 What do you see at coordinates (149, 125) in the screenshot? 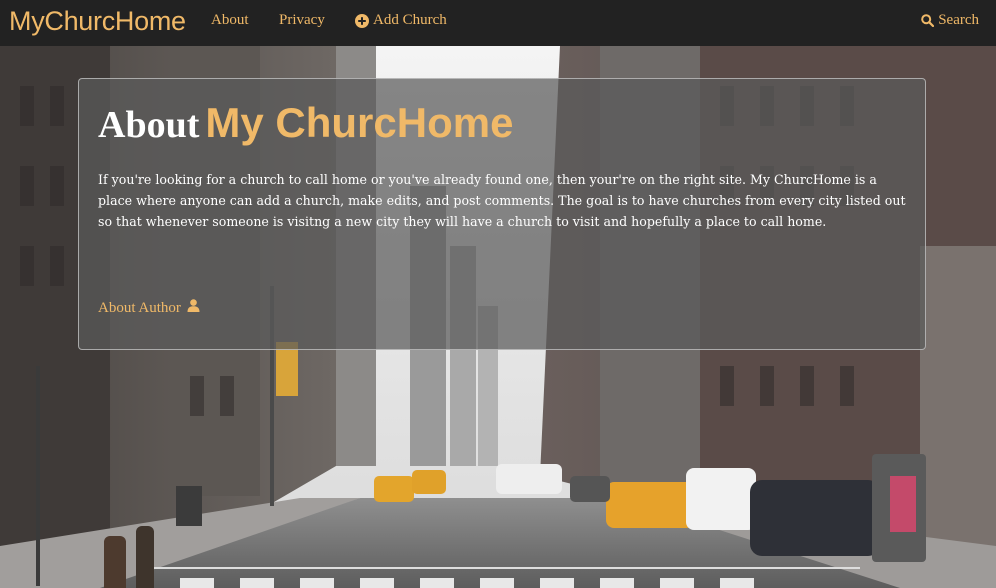
I see `title-prefix: About` at bounding box center [149, 125].